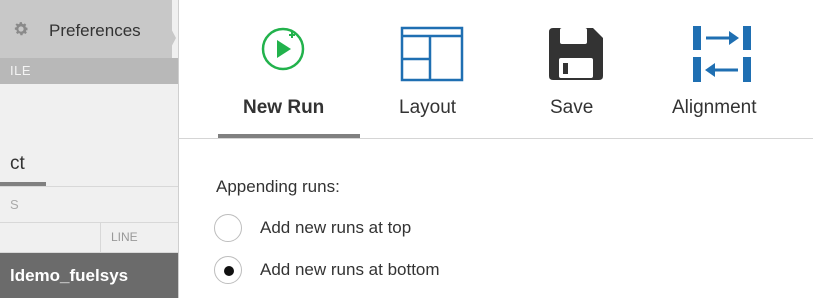 This screenshot has width=813, height=298. I want to click on preferences-label: Preferences, so click(95, 30).